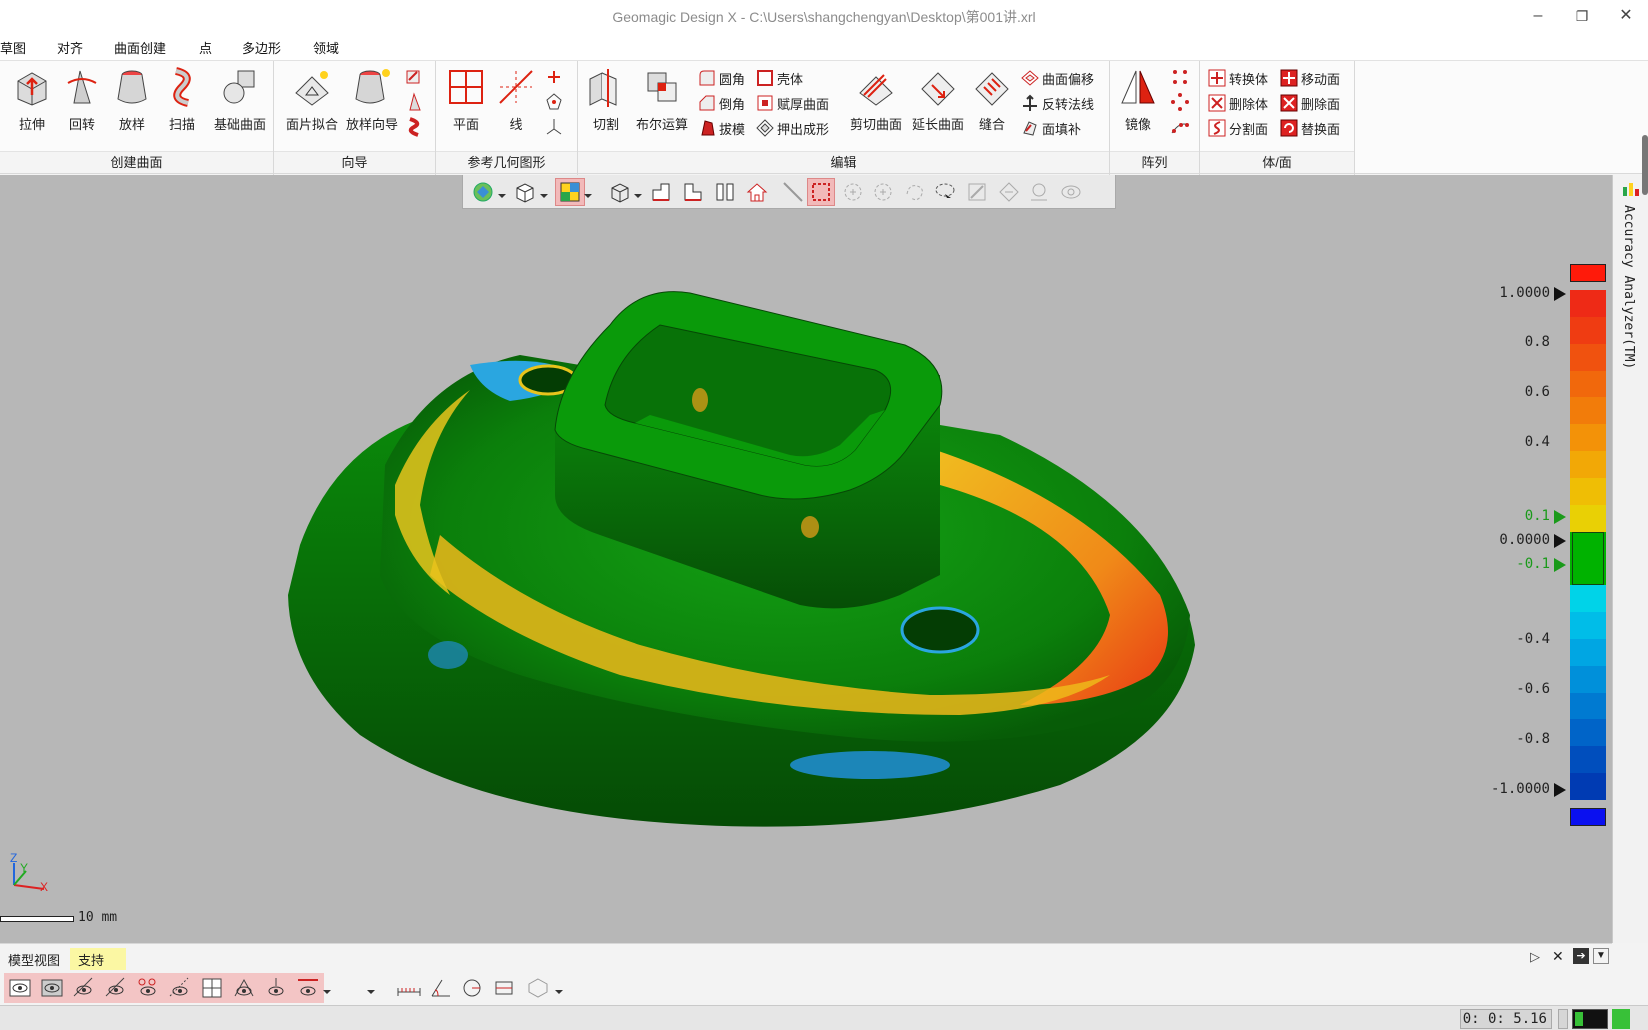  I want to click on revolve-button: 回转, so click(82, 100).